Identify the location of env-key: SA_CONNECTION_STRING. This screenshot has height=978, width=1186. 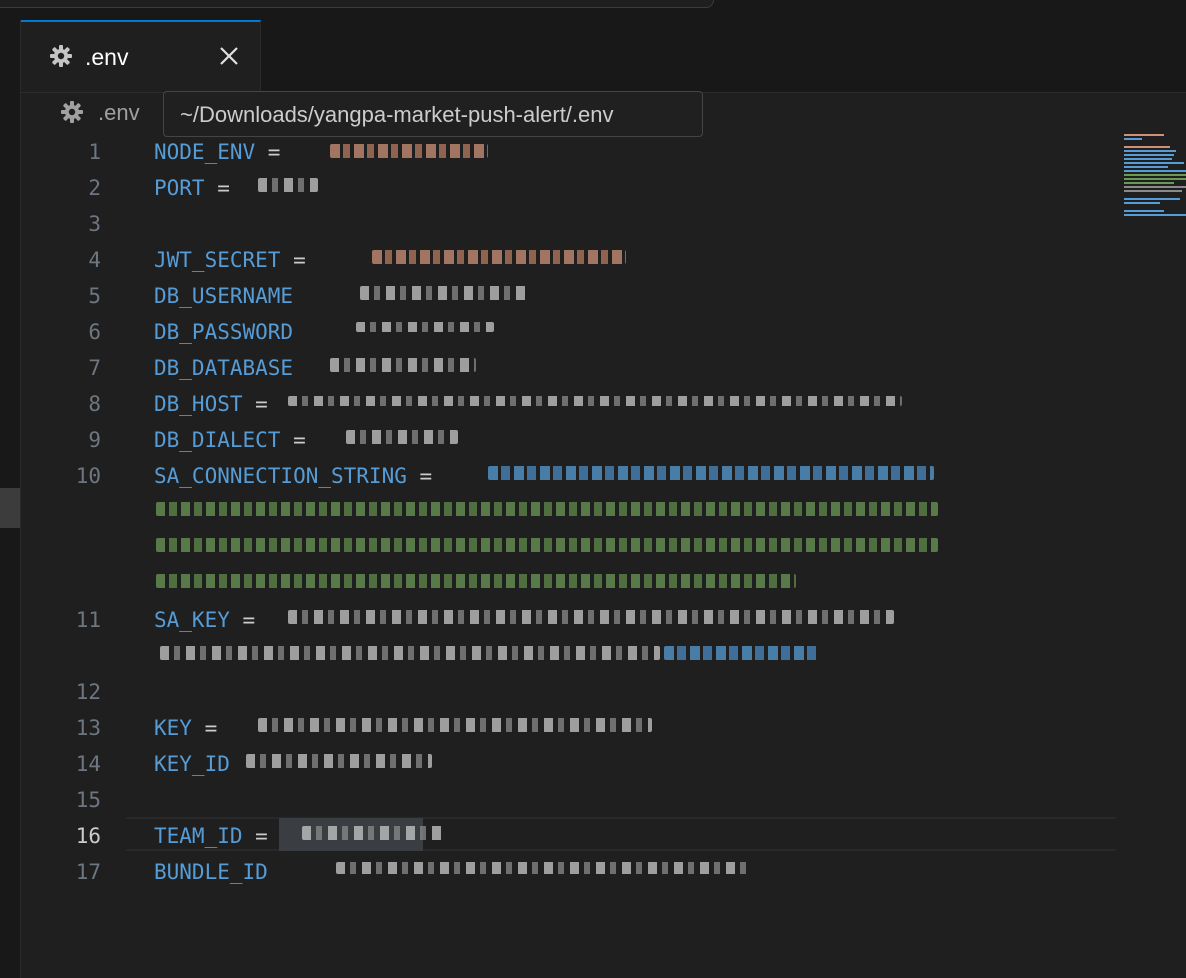
(280, 476).